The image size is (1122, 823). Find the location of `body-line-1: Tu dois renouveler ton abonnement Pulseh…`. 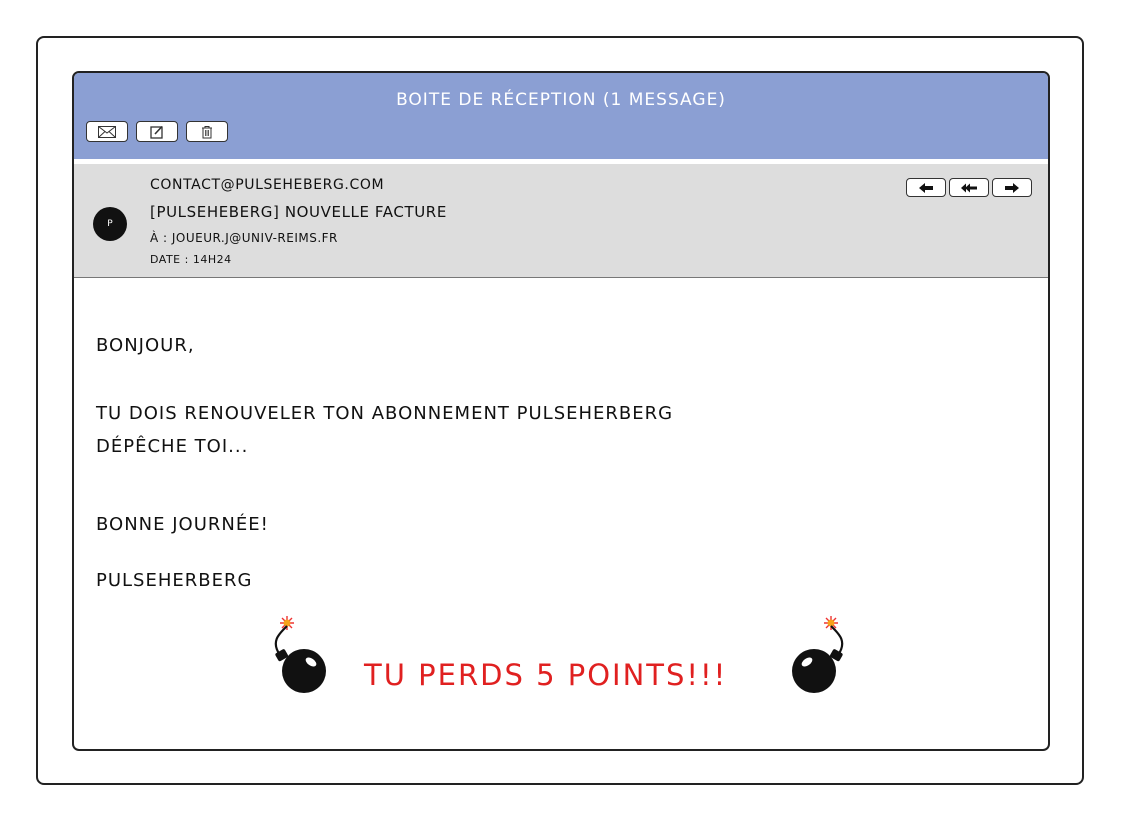

body-line-1: Tu dois renouveler ton abonnement Pulseh… is located at coordinates (385, 413).